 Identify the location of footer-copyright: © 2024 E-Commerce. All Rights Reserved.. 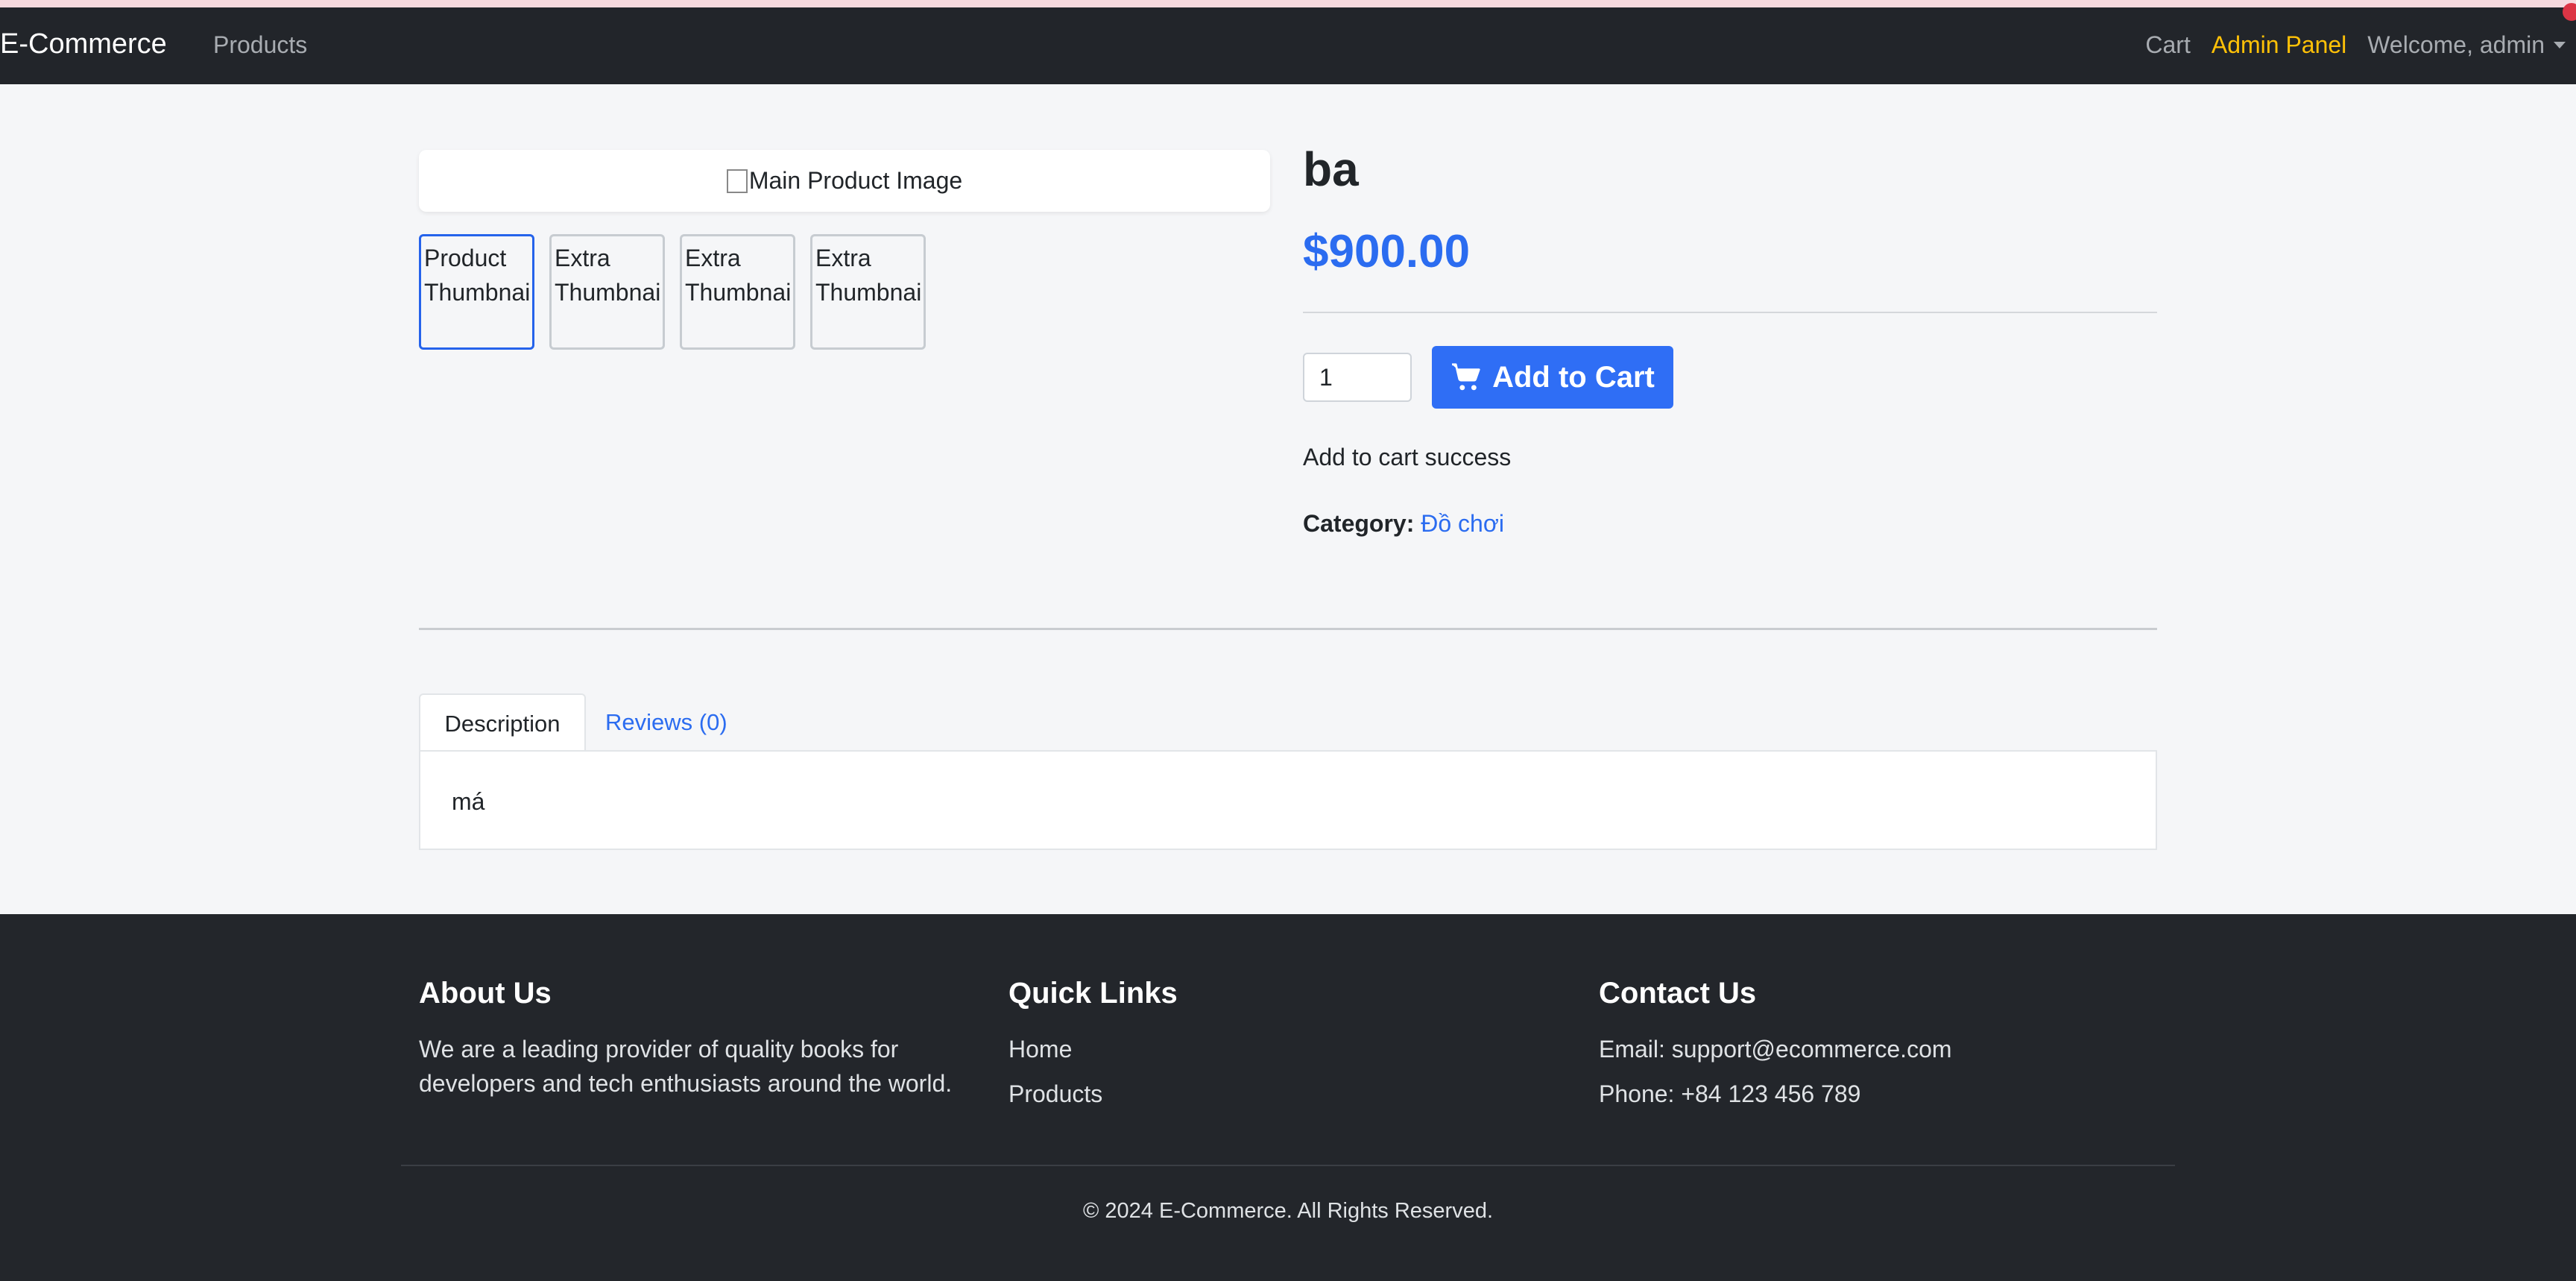
(1288, 1211).